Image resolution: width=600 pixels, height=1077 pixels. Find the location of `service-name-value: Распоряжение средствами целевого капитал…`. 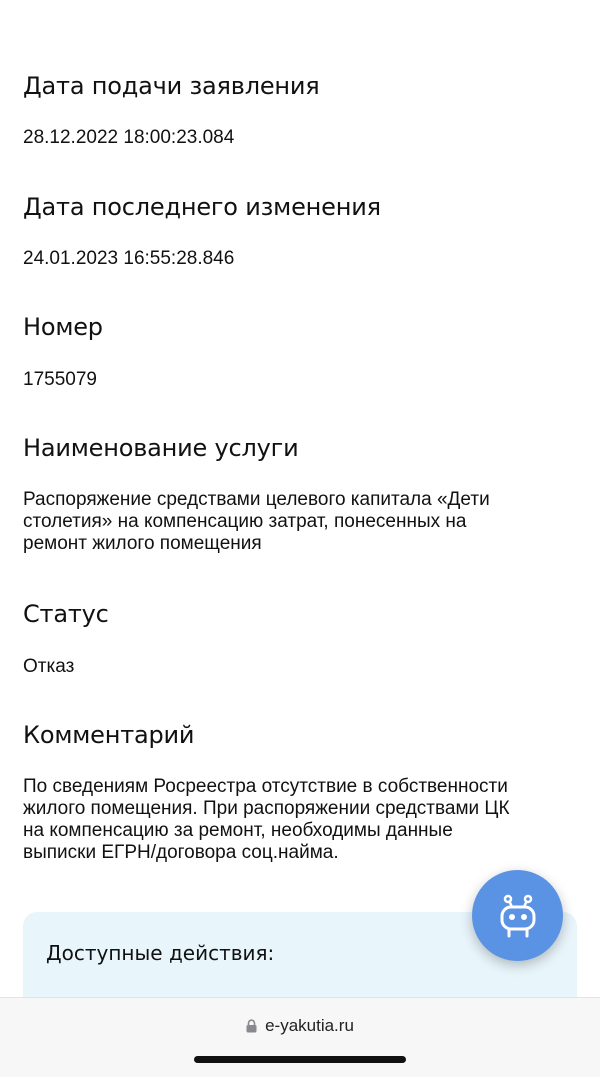

service-name-value: Распоряжение средствами целевого капитал… is located at coordinates (300, 522).